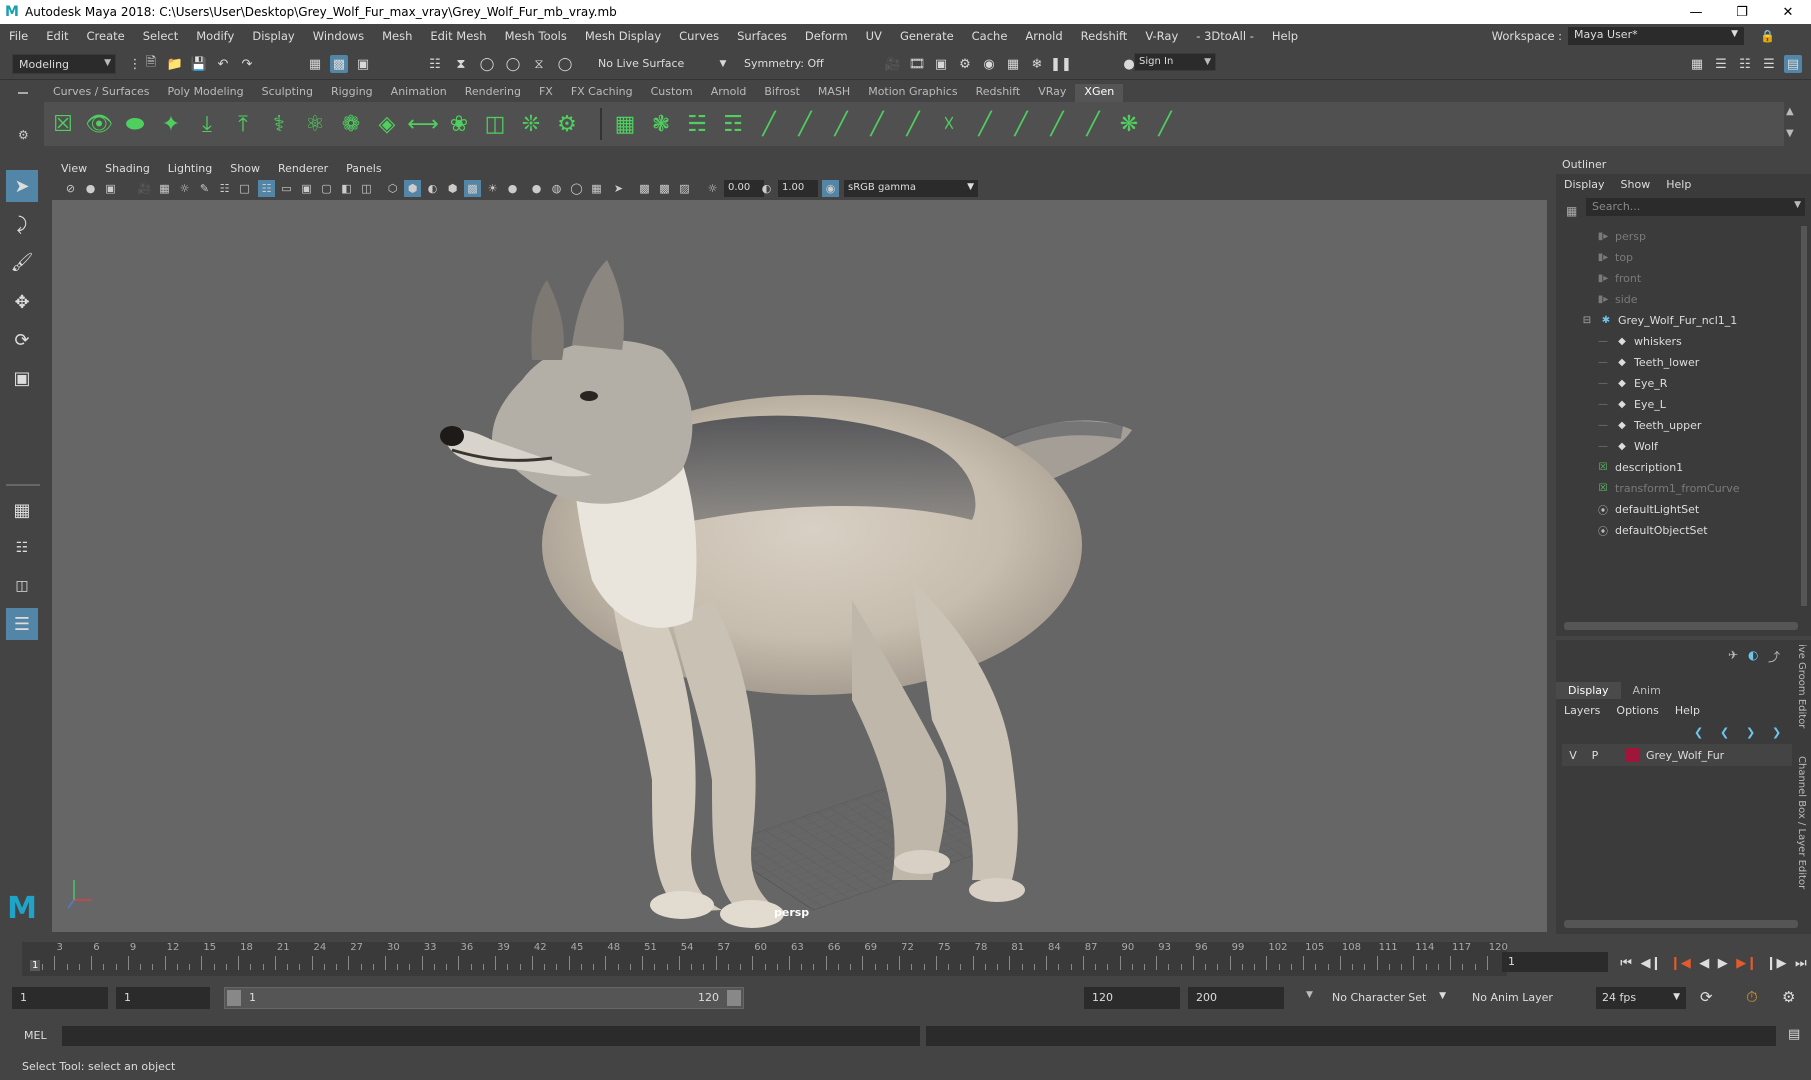 The width and height of the screenshot is (1811, 1080). I want to click on shelf-scroll-down-icon: ▼, so click(1790, 133).